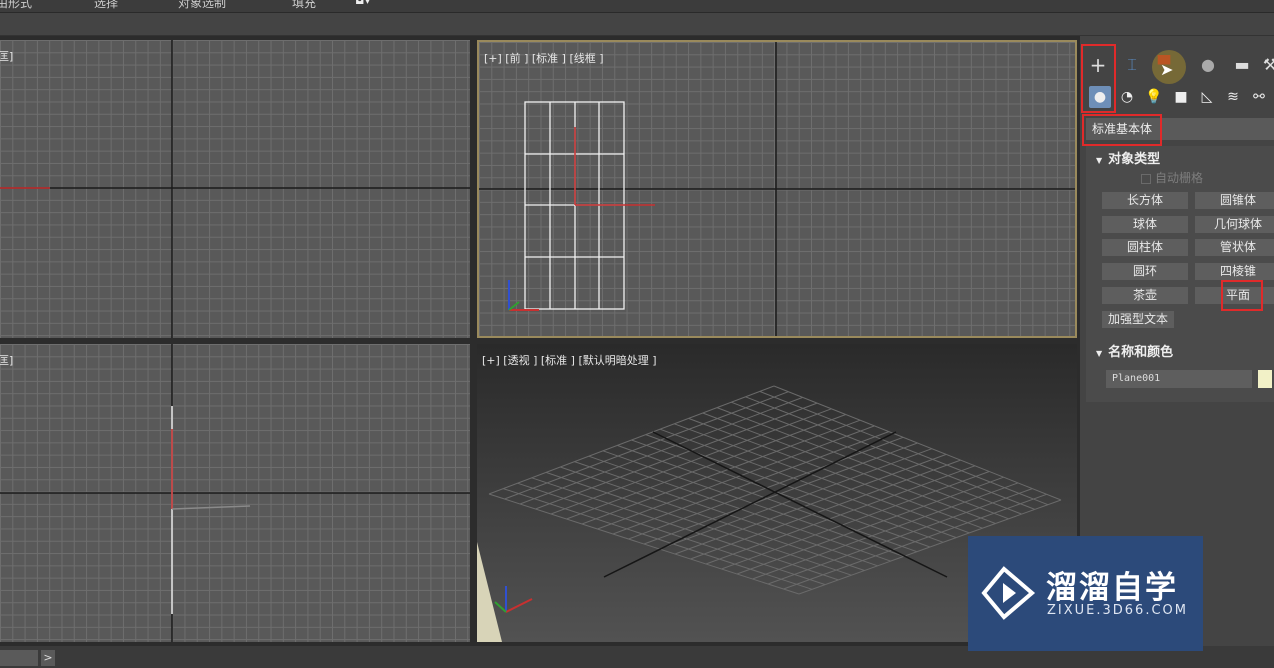 This screenshot has height=668, width=1274. Describe the element at coordinates (1138, 319) in the screenshot. I see `textplus-button: 加强型文本` at that location.